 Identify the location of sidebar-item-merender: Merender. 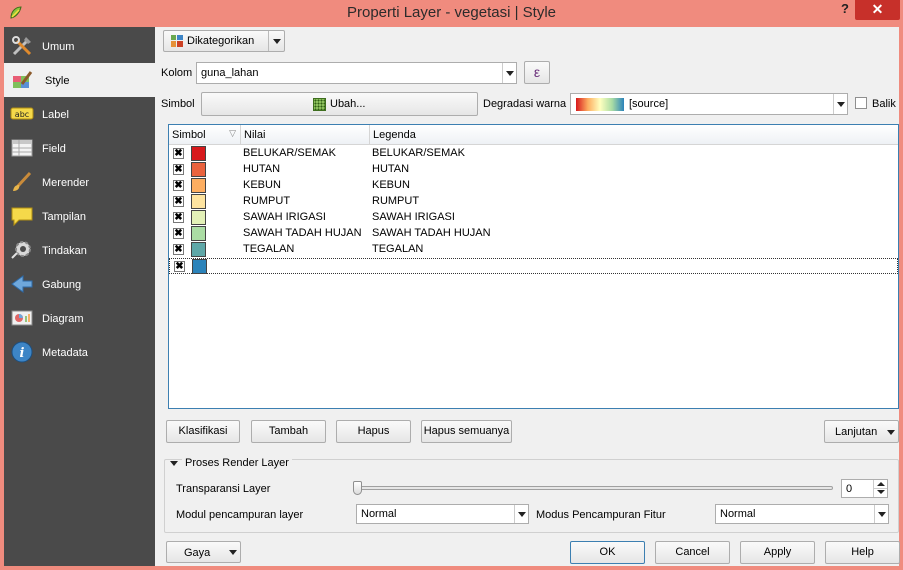
(79, 182).